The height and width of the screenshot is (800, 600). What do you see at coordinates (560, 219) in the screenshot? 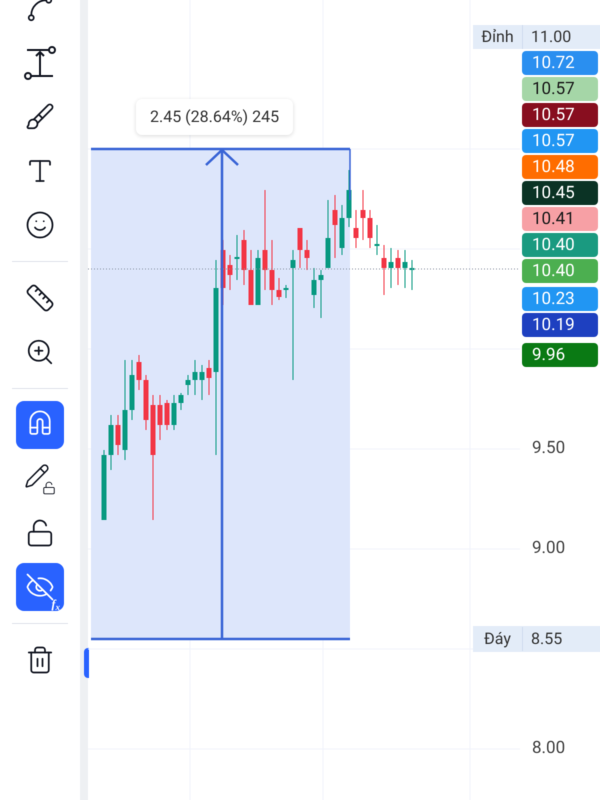
I see `price-tag: 10.41` at bounding box center [560, 219].